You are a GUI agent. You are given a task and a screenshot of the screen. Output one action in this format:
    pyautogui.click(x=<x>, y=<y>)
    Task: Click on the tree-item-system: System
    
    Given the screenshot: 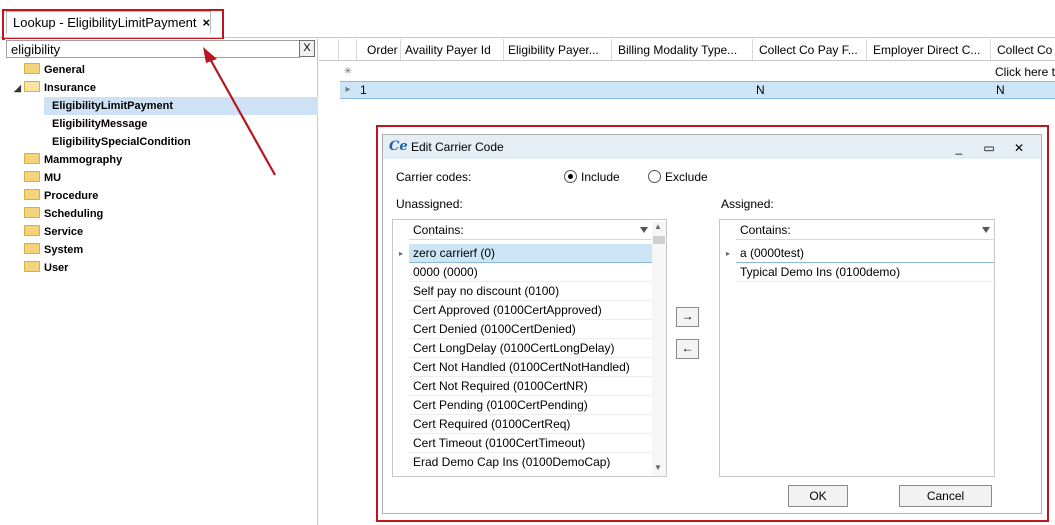 What is the action you would take?
    pyautogui.click(x=164, y=250)
    